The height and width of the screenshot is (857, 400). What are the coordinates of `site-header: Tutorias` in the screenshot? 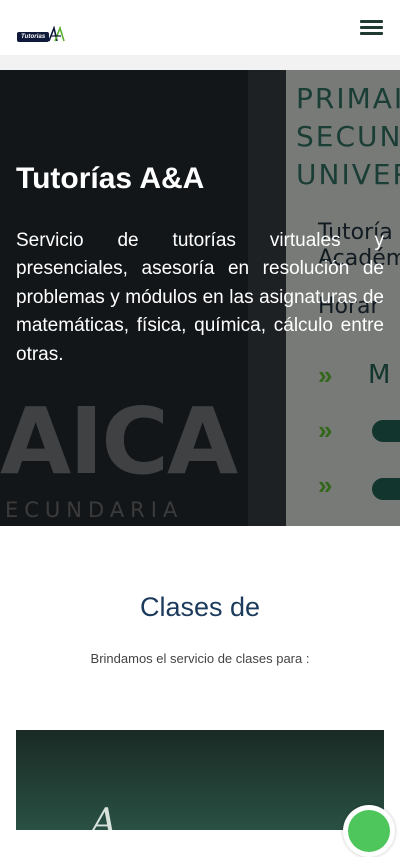 It's located at (200, 27).